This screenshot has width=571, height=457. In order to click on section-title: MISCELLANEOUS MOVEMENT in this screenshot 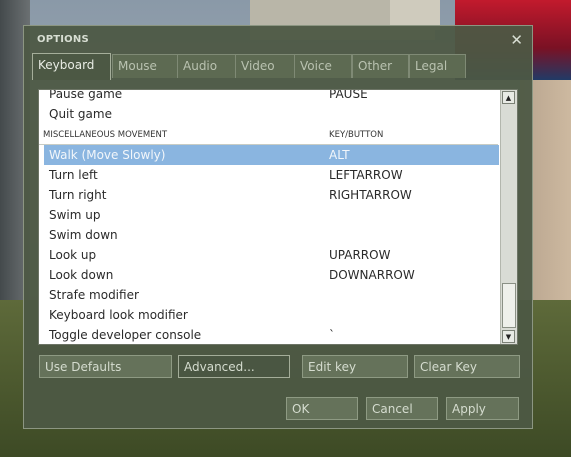, I will do `click(105, 135)`.